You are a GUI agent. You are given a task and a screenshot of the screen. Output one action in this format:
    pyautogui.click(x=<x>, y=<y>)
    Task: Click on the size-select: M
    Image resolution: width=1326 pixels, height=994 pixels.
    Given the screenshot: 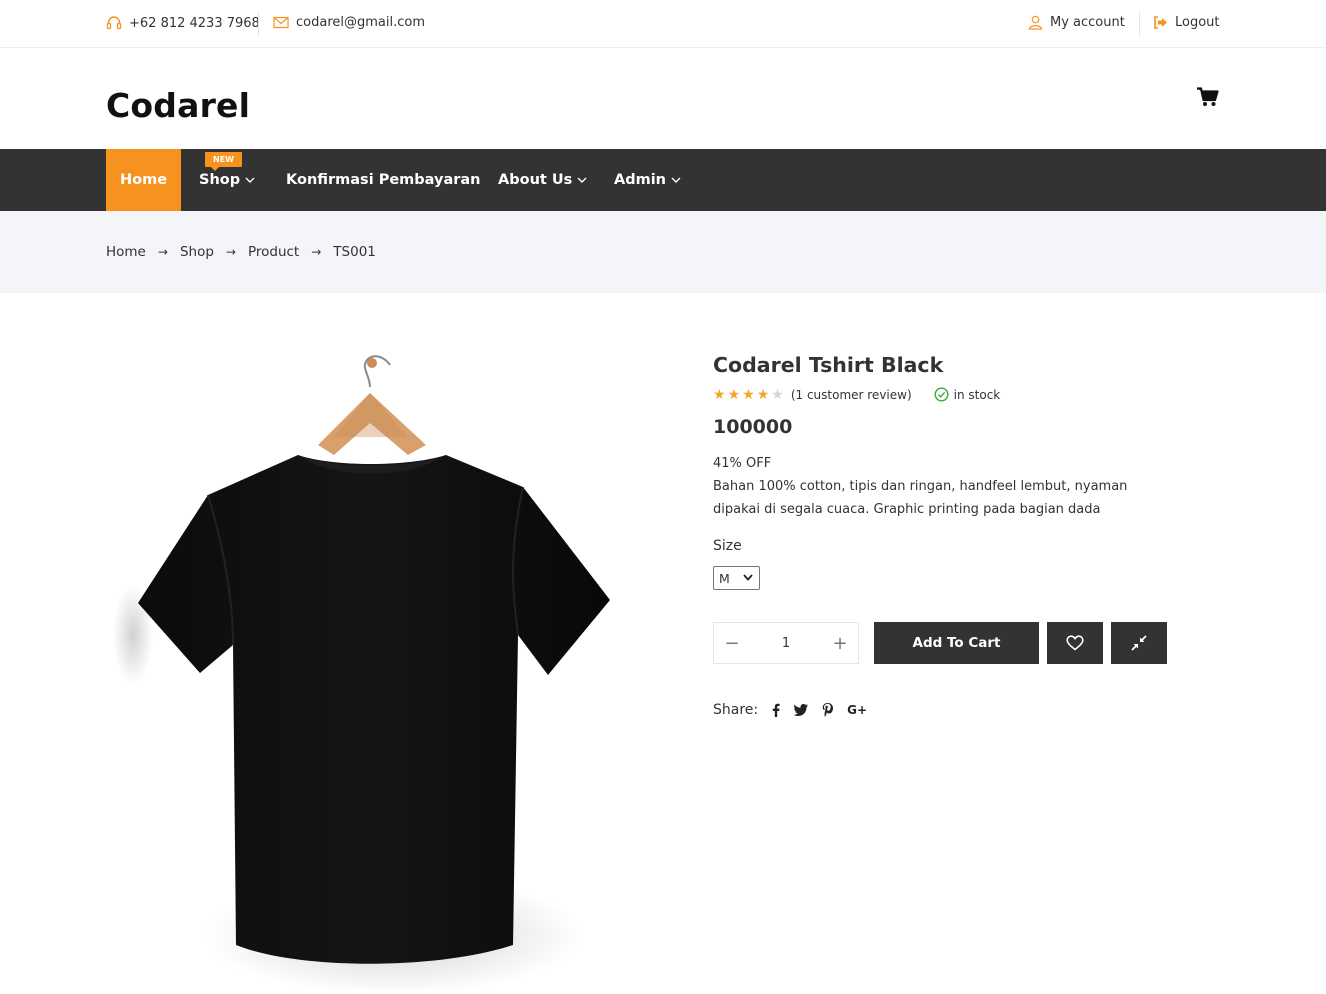 What is the action you would take?
    pyautogui.click(x=736, y=578)
    